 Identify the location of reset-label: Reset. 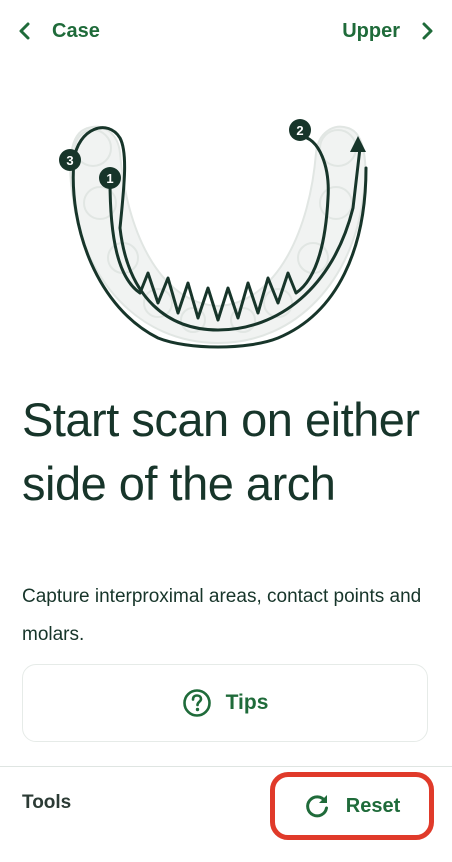
(373, 805).